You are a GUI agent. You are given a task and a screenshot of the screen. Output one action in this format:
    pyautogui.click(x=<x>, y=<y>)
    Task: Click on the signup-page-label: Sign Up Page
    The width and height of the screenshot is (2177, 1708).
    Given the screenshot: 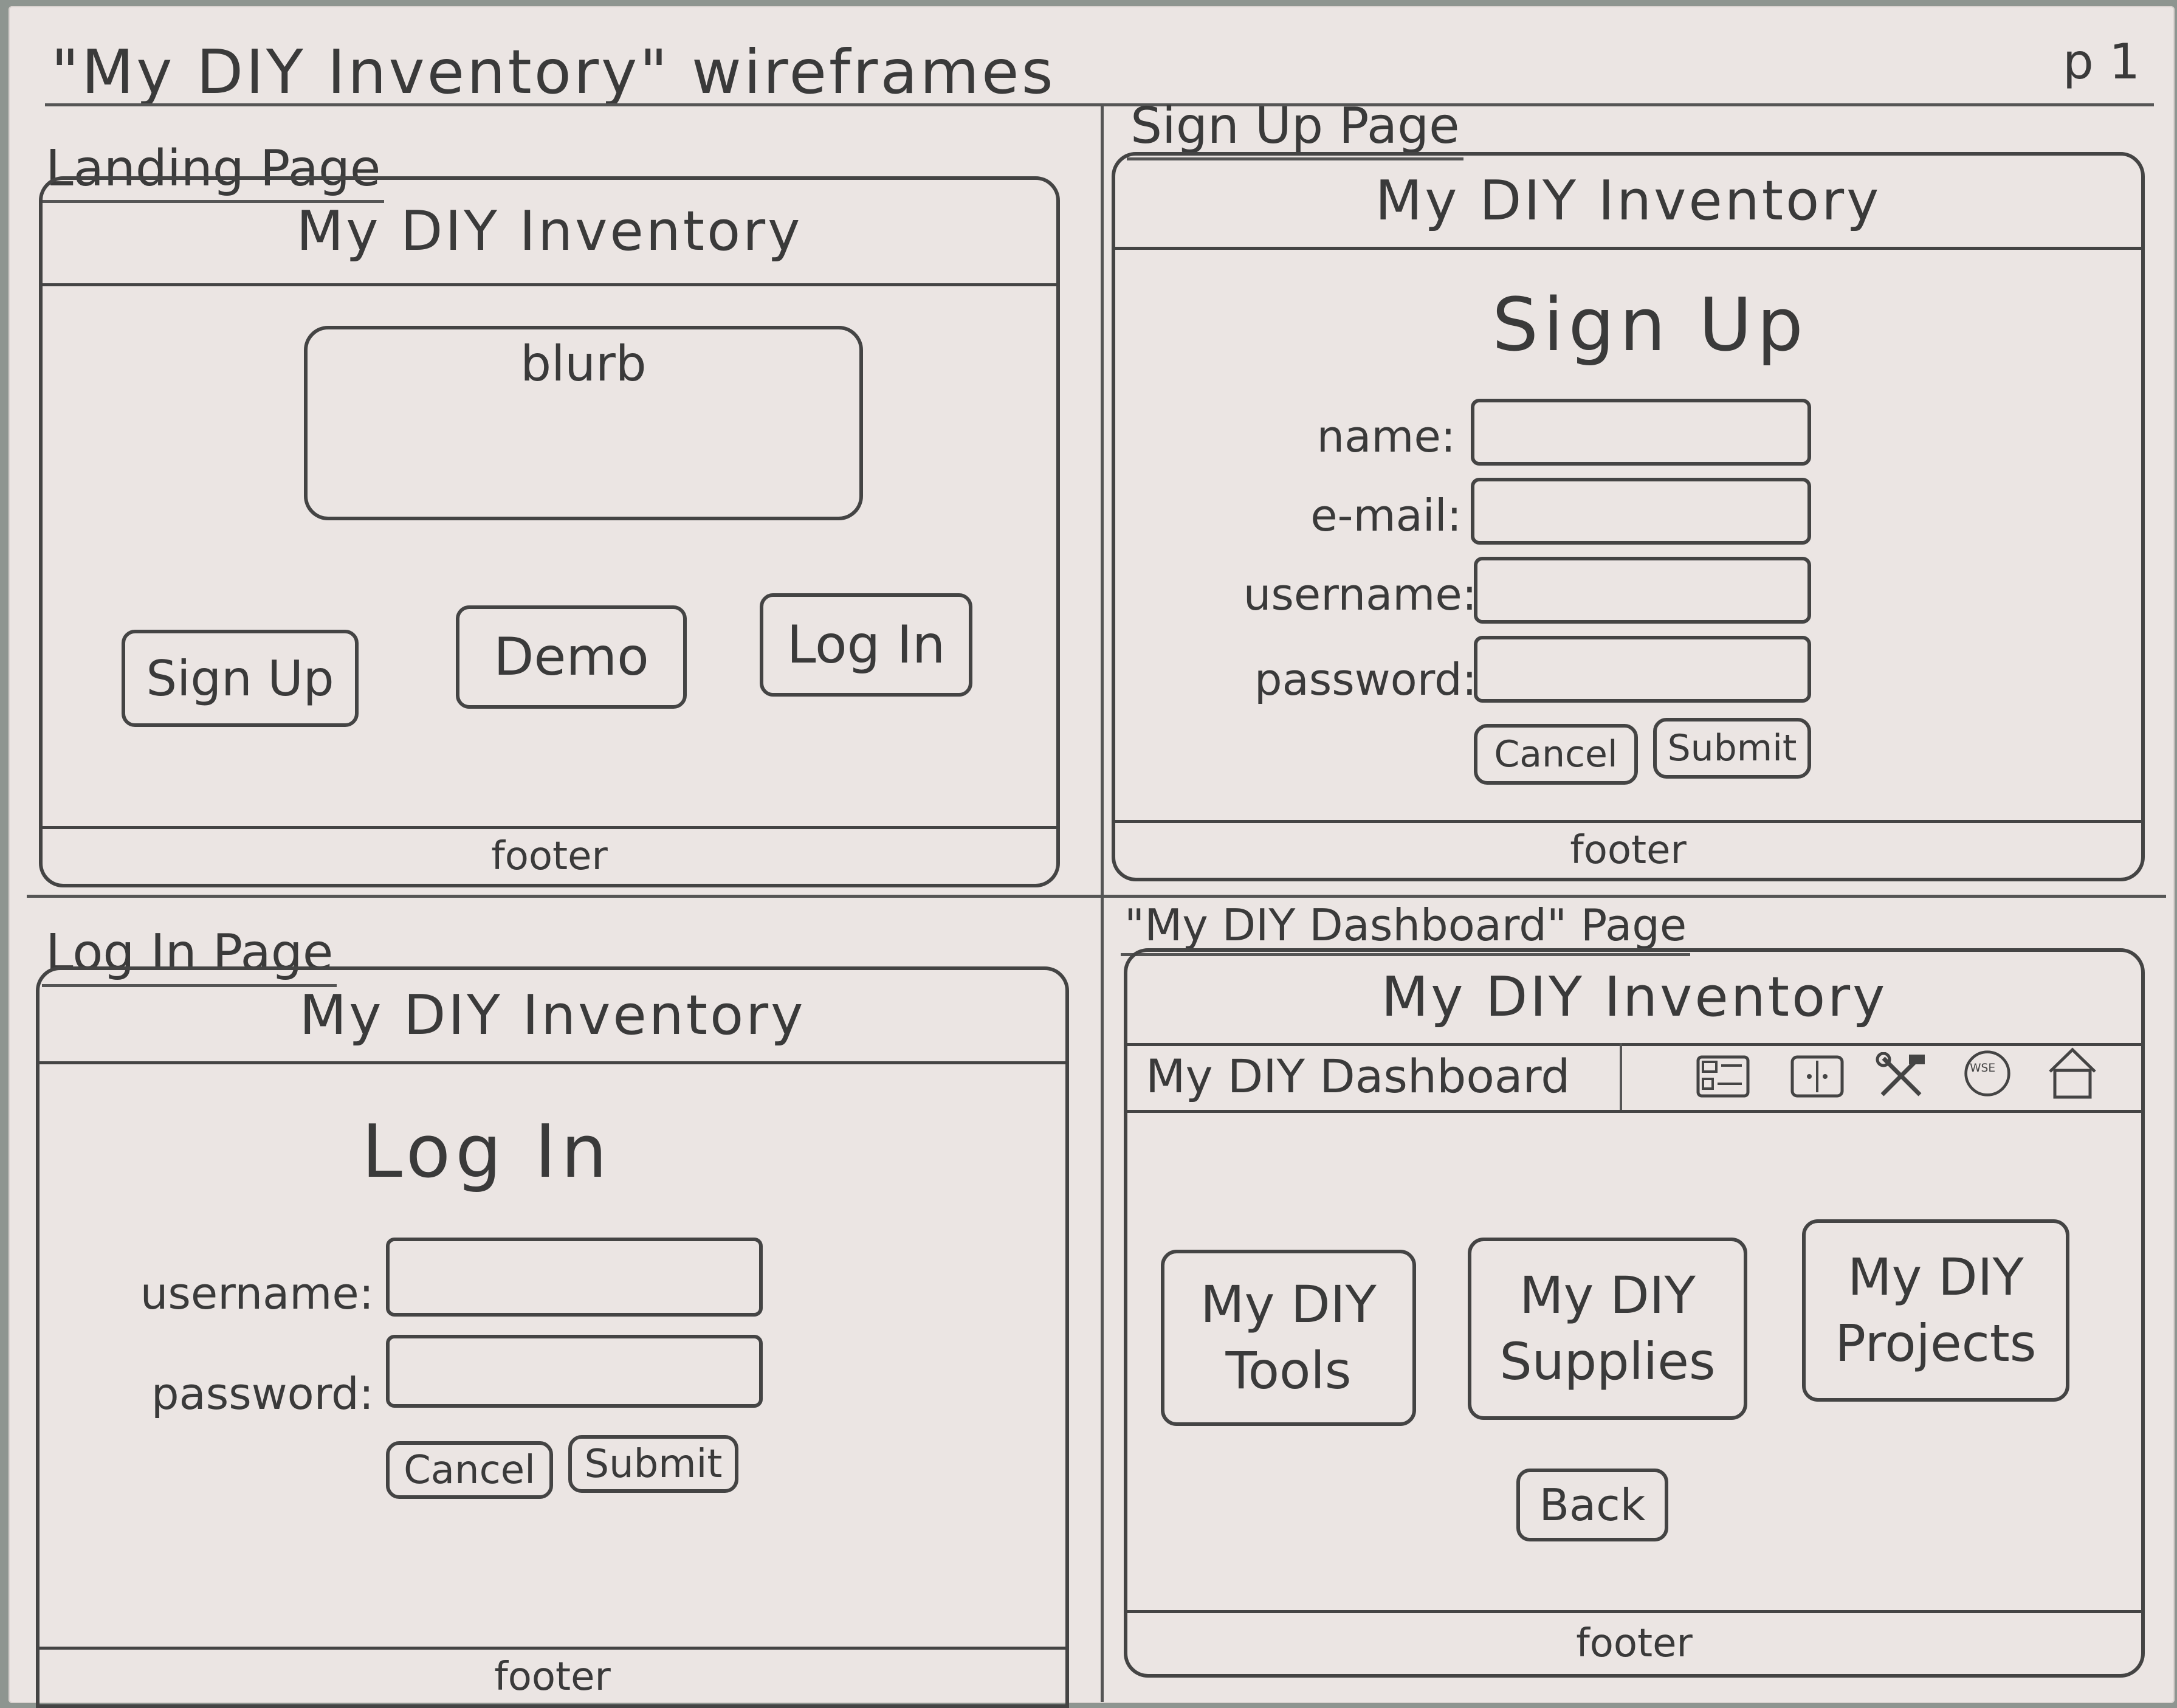 What is the action you would take?
    pyautogui.click(x=1295, y=128)
    